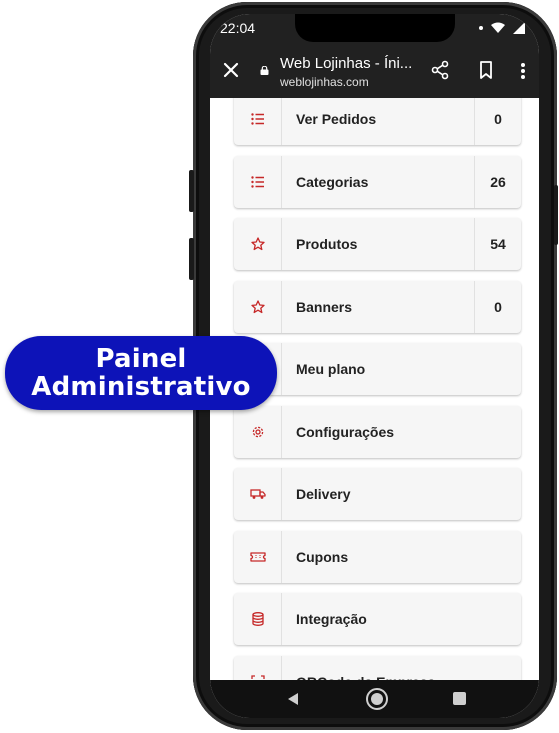  Describe the element at coordinates (324, 307) in the screenshot. I see `menu-item-label: Banners` at that location.